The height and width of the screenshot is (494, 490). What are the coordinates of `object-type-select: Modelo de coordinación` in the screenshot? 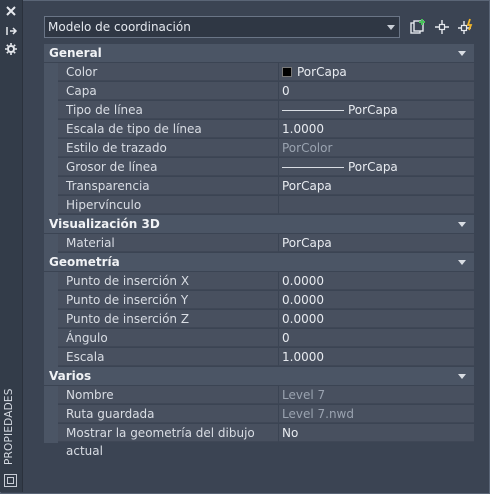 It's located at (222, 27).